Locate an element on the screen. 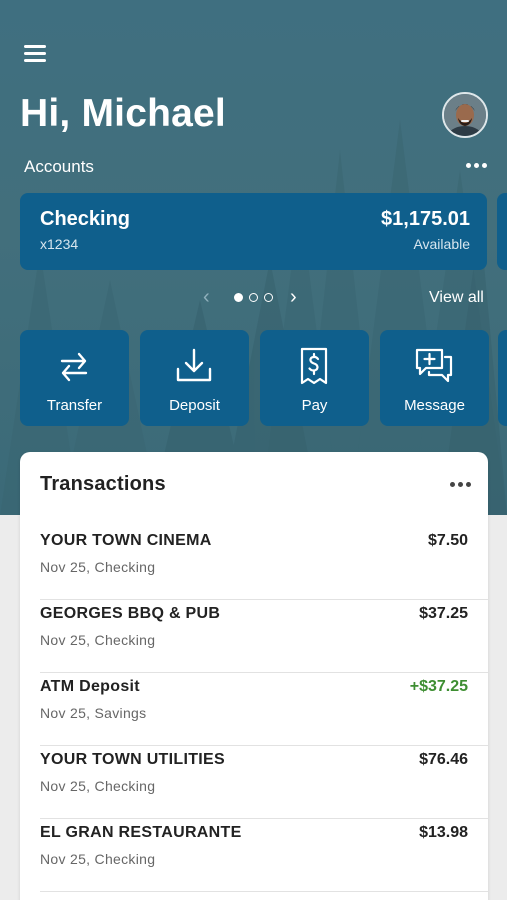 Image resolution: width=507 pixels, height=900 pixels. deposit-icon is located at coordinates (194, 365).